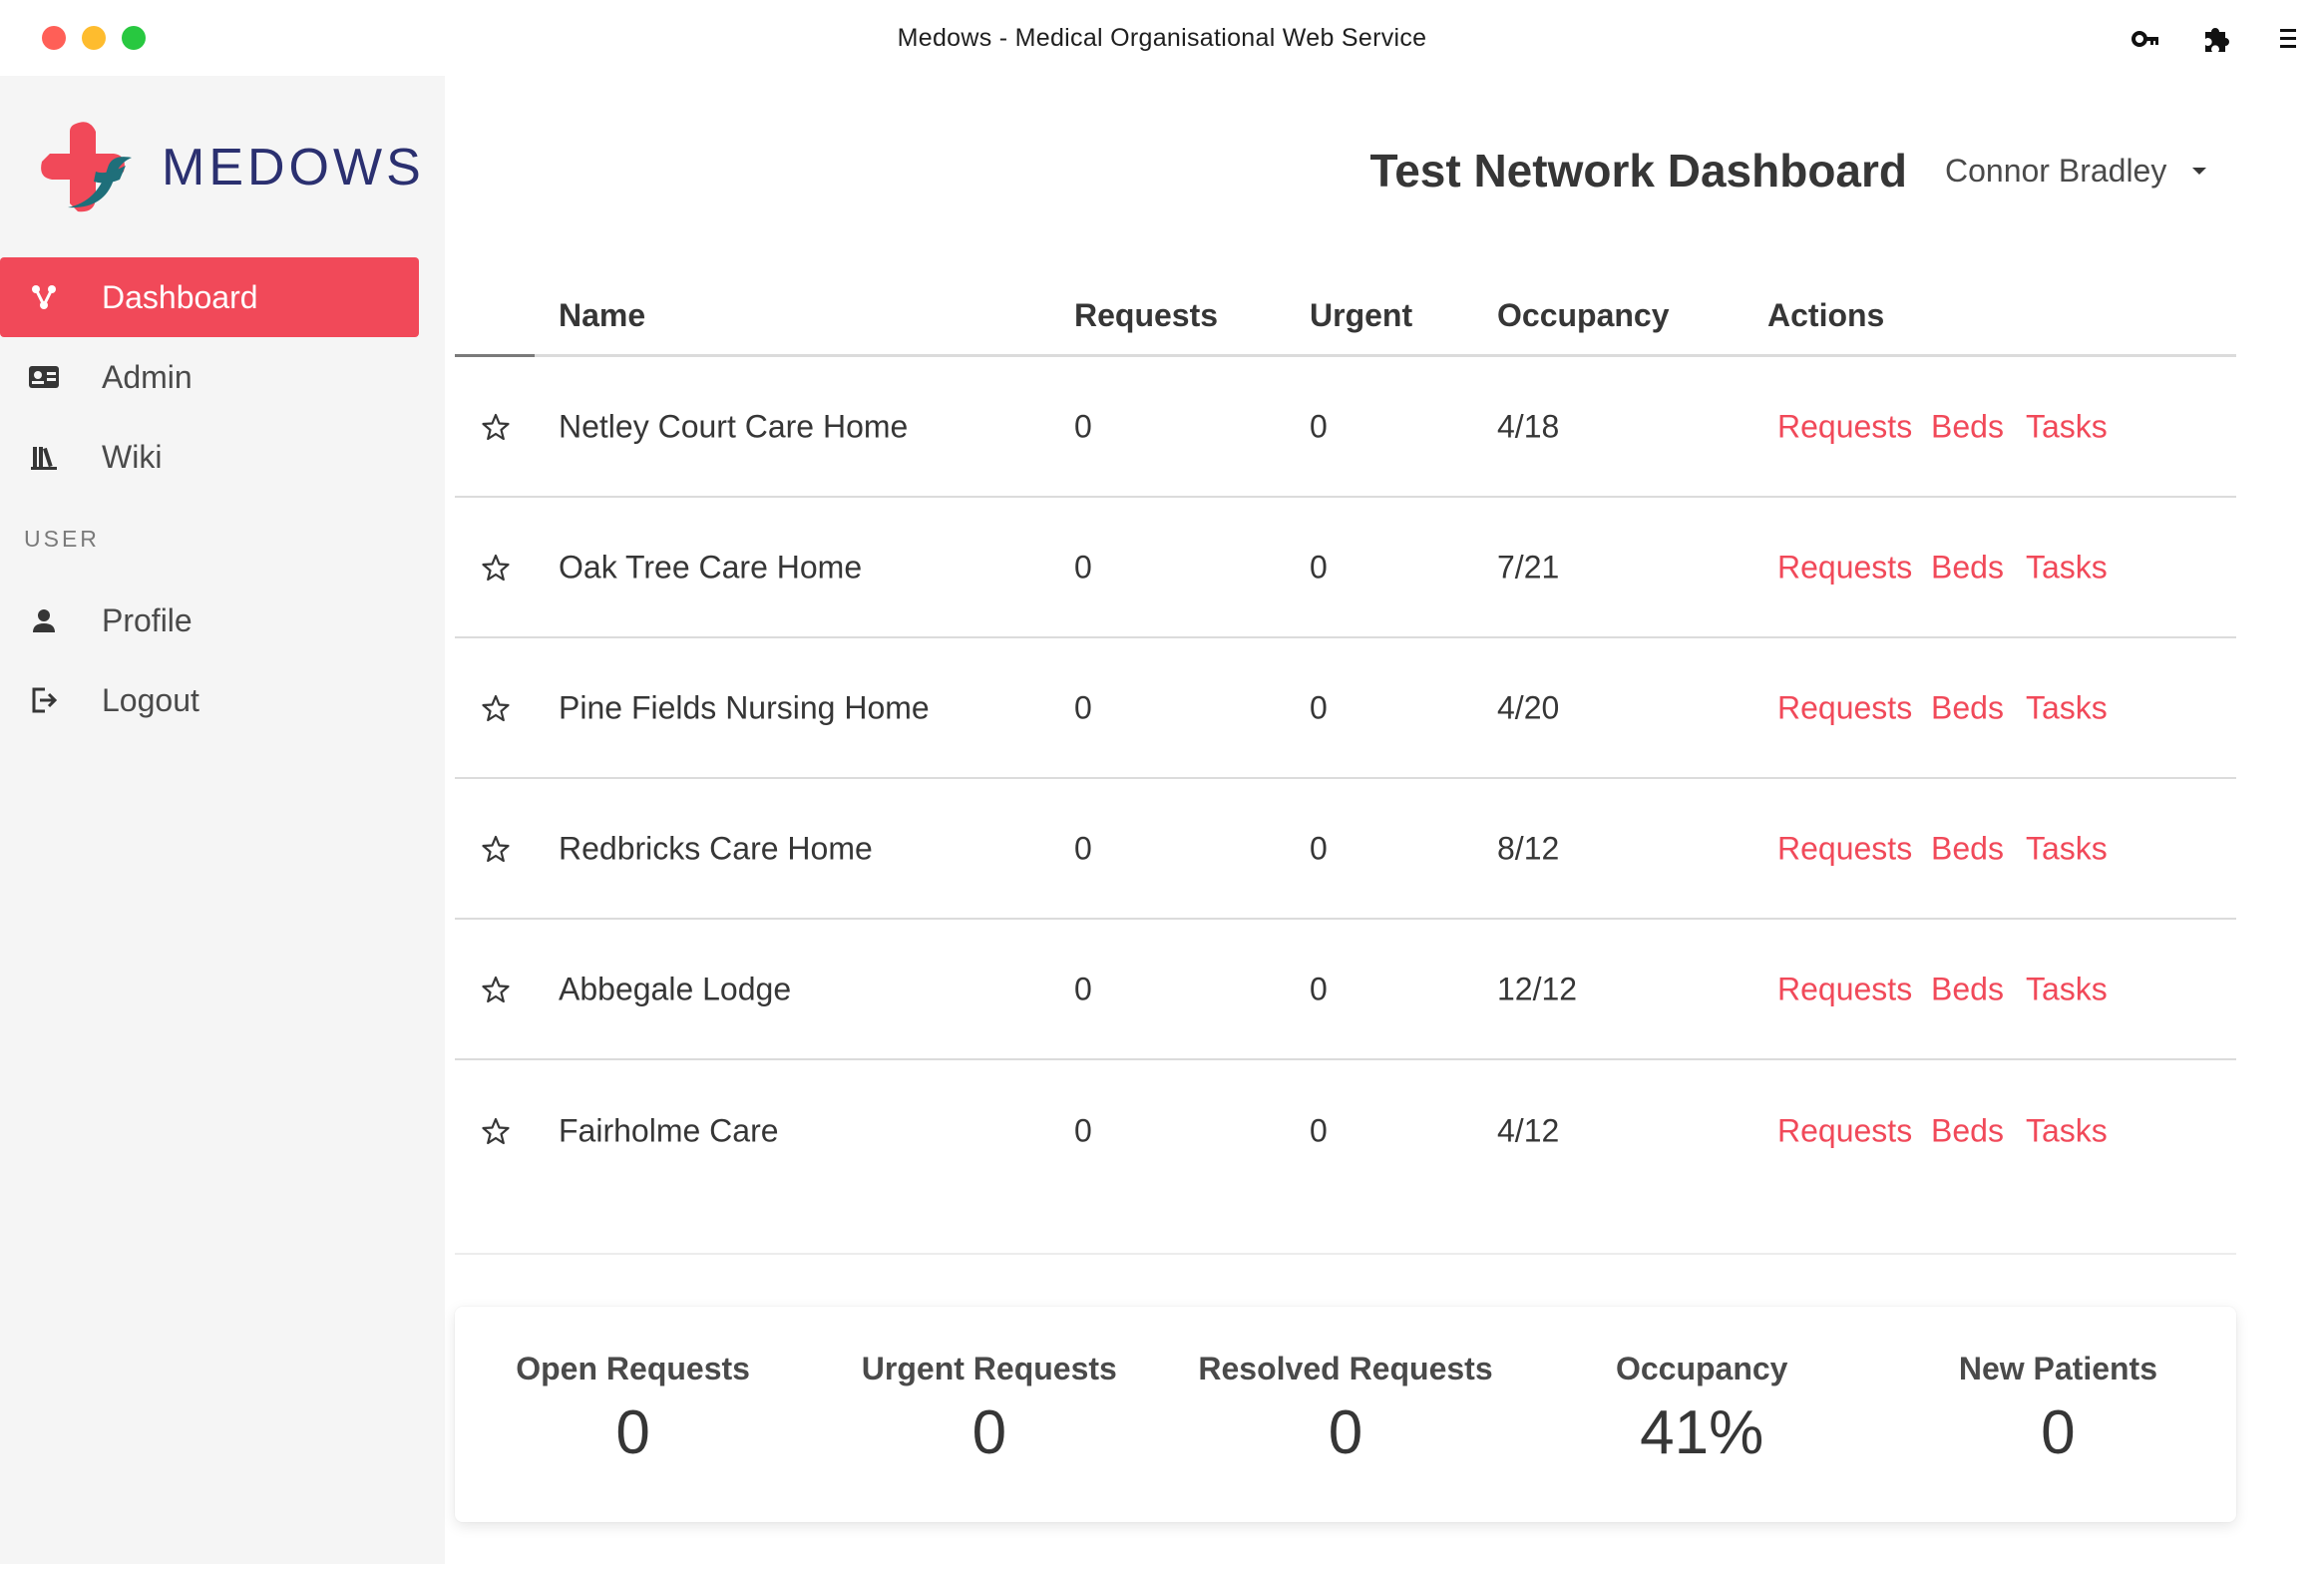  I want to click on sidebar-item-label: Profile, so click(147, 620).